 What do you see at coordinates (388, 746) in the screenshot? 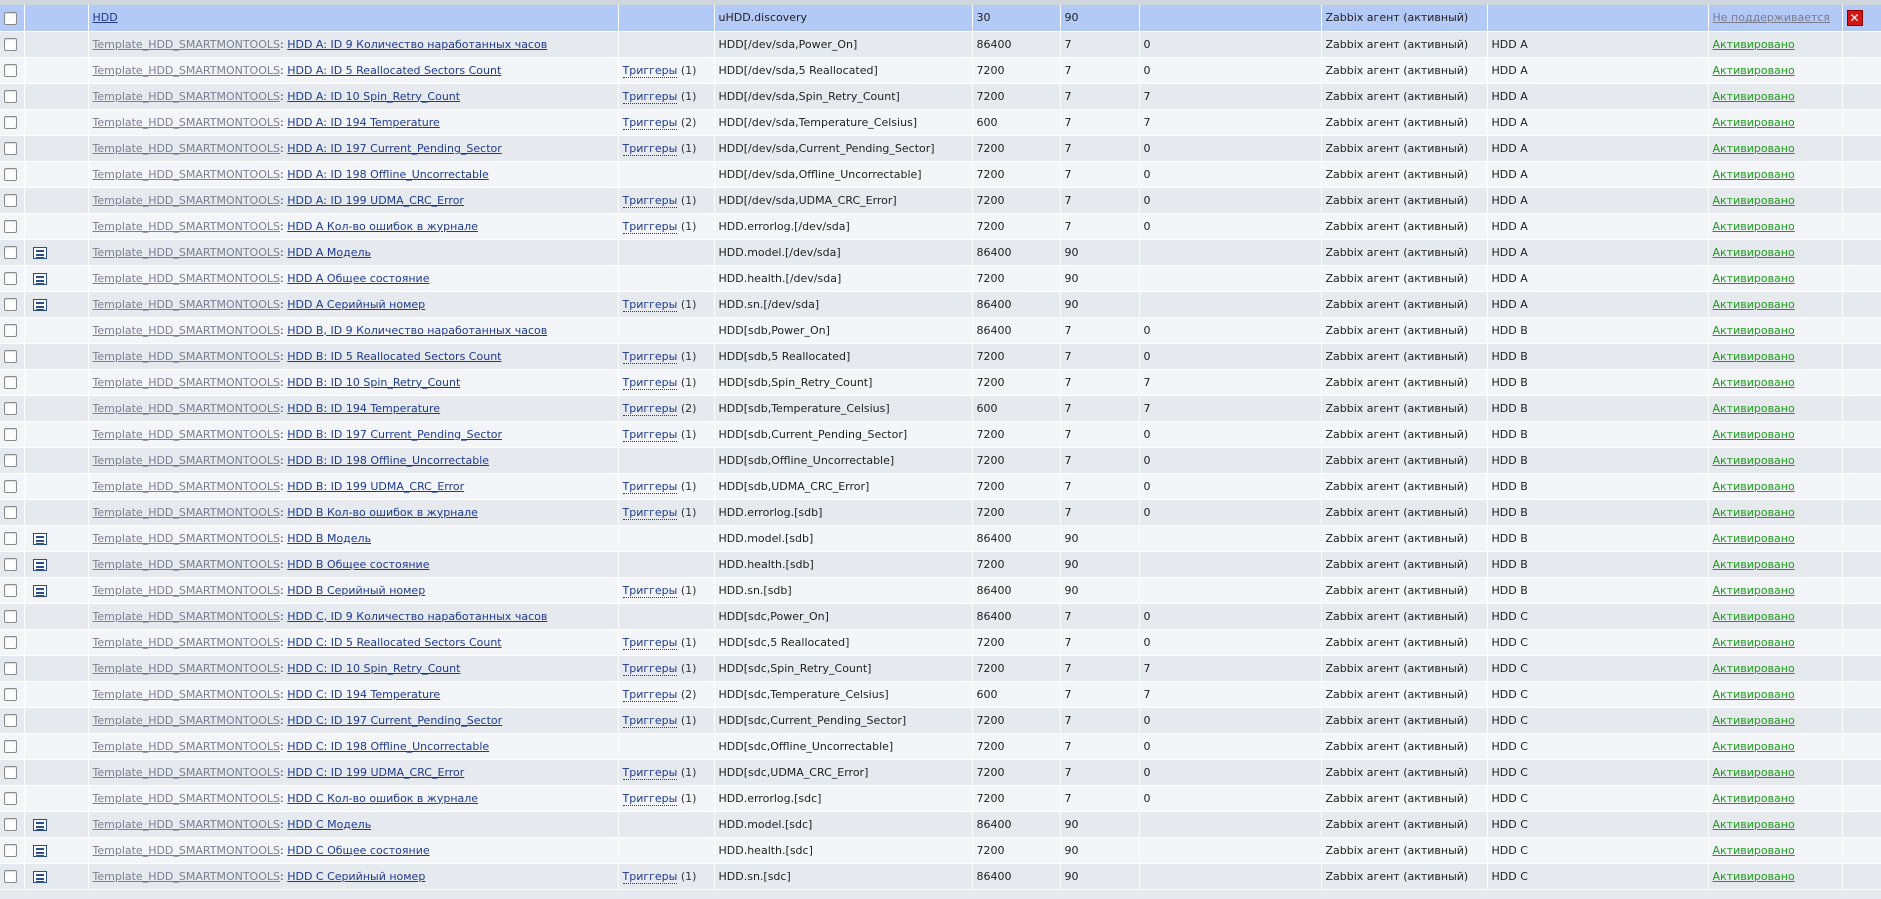
I see `item-name-link: HDD C: ID 198 Offline_Uncorrectable` at bounding box center [388, 746].